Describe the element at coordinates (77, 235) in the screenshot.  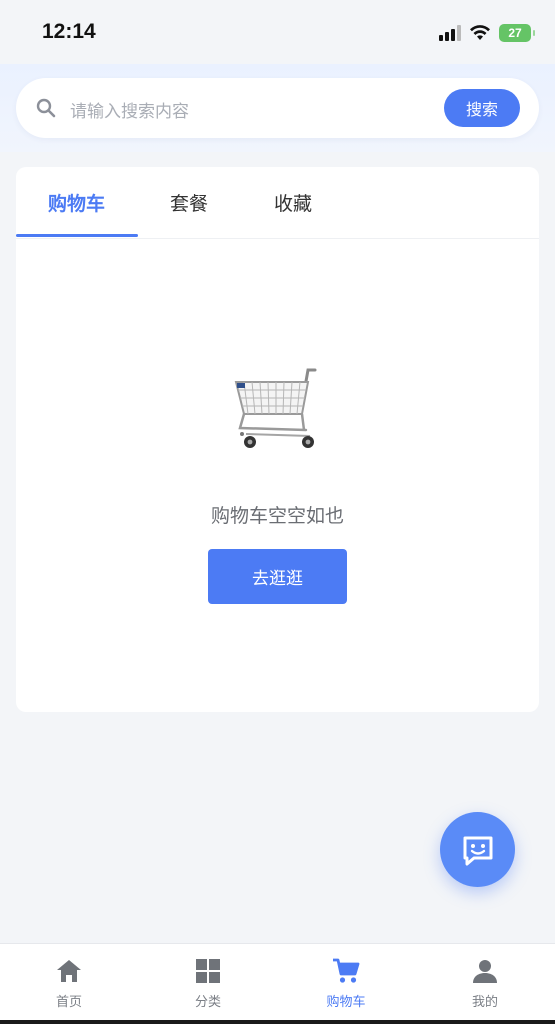
I see `tab-active-indicator` at that location.